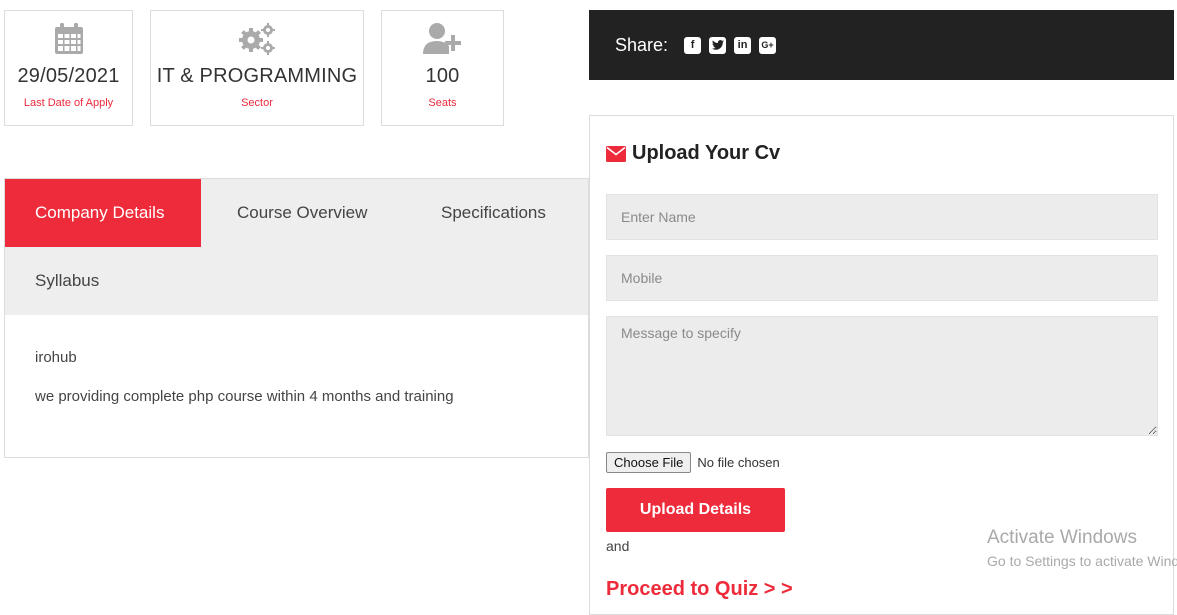  Describe the element at coordinates (768, 45) in the screenshot. I see `google-plus-icon: G+` at that location.